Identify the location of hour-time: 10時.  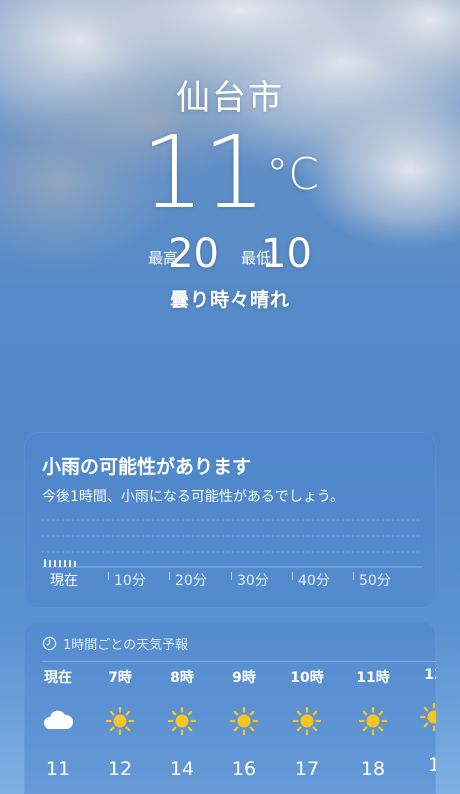
(307, 678).